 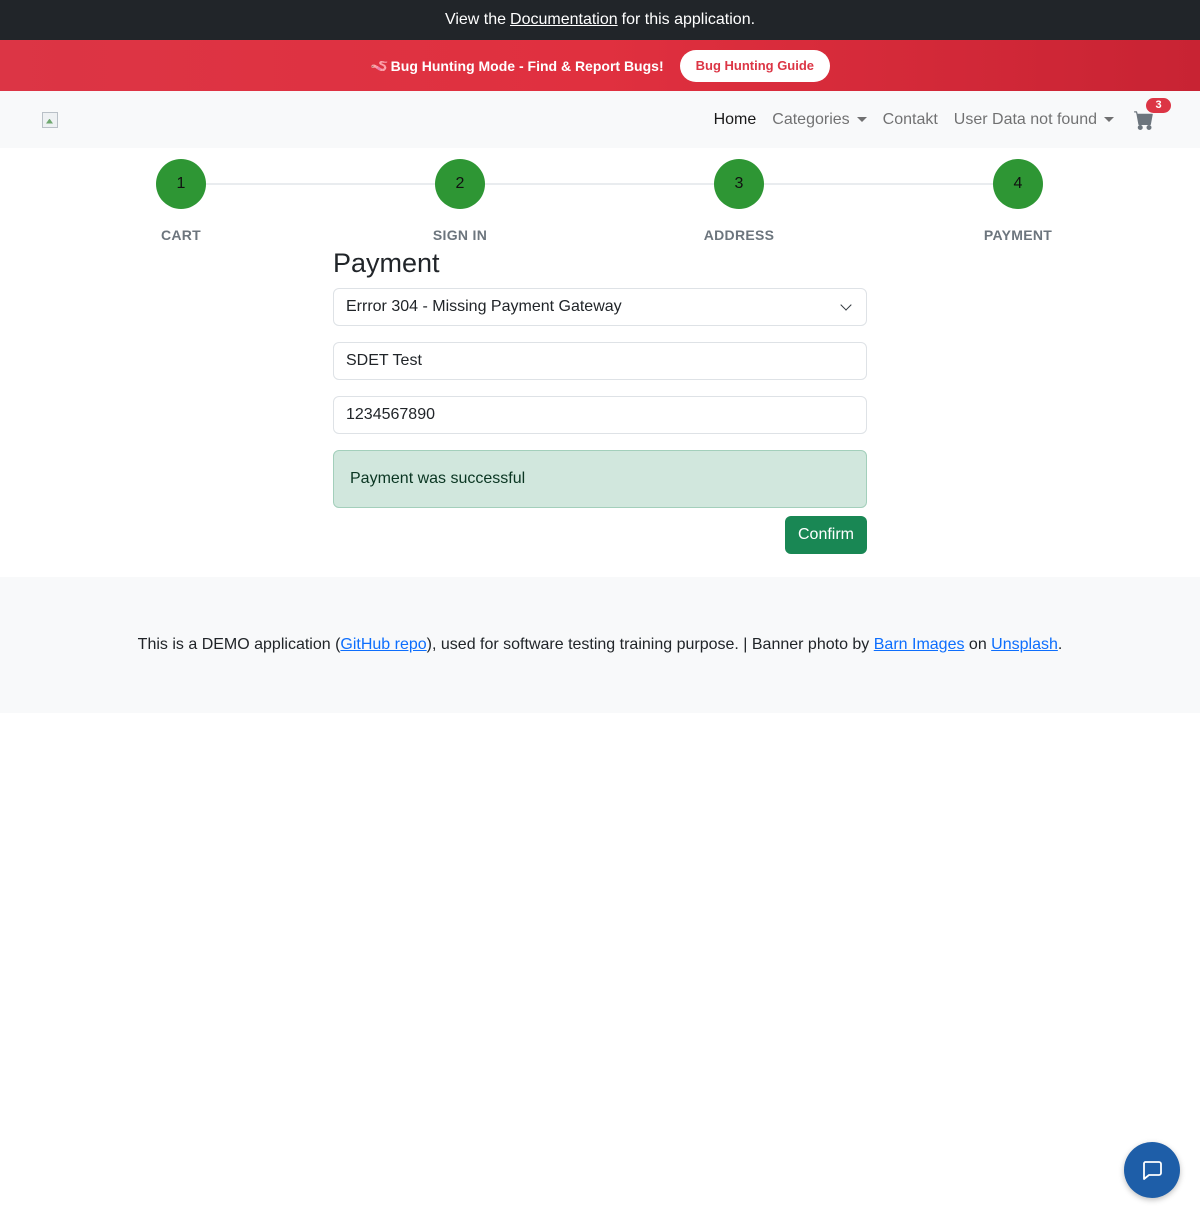 I want to click on chat-button, so click(x=1152, y=1170).